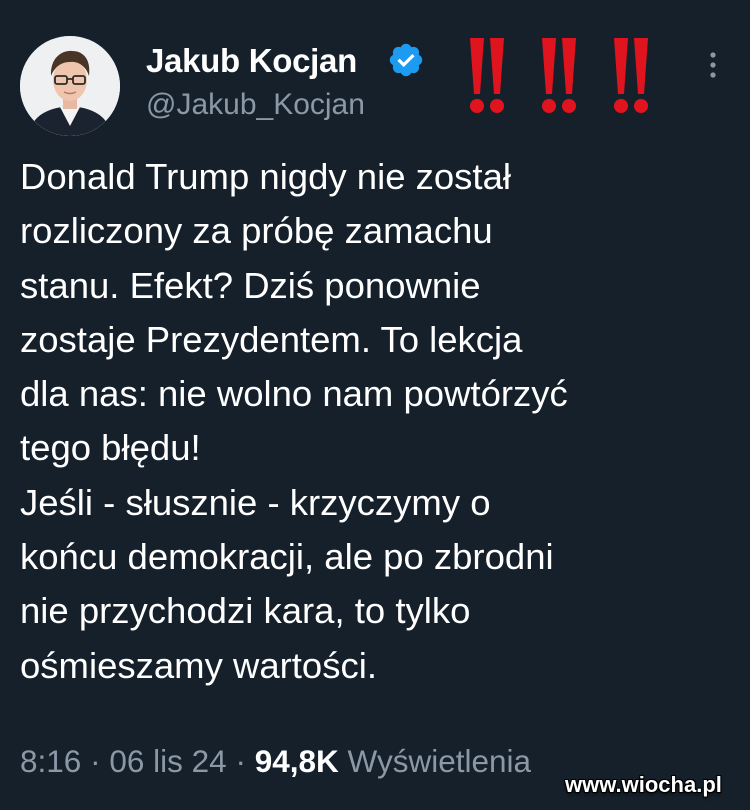  Describe the element at coordinates (255, 105) in the screenshot. I see `author-handle: @Jakub_Kocjan` at that location.